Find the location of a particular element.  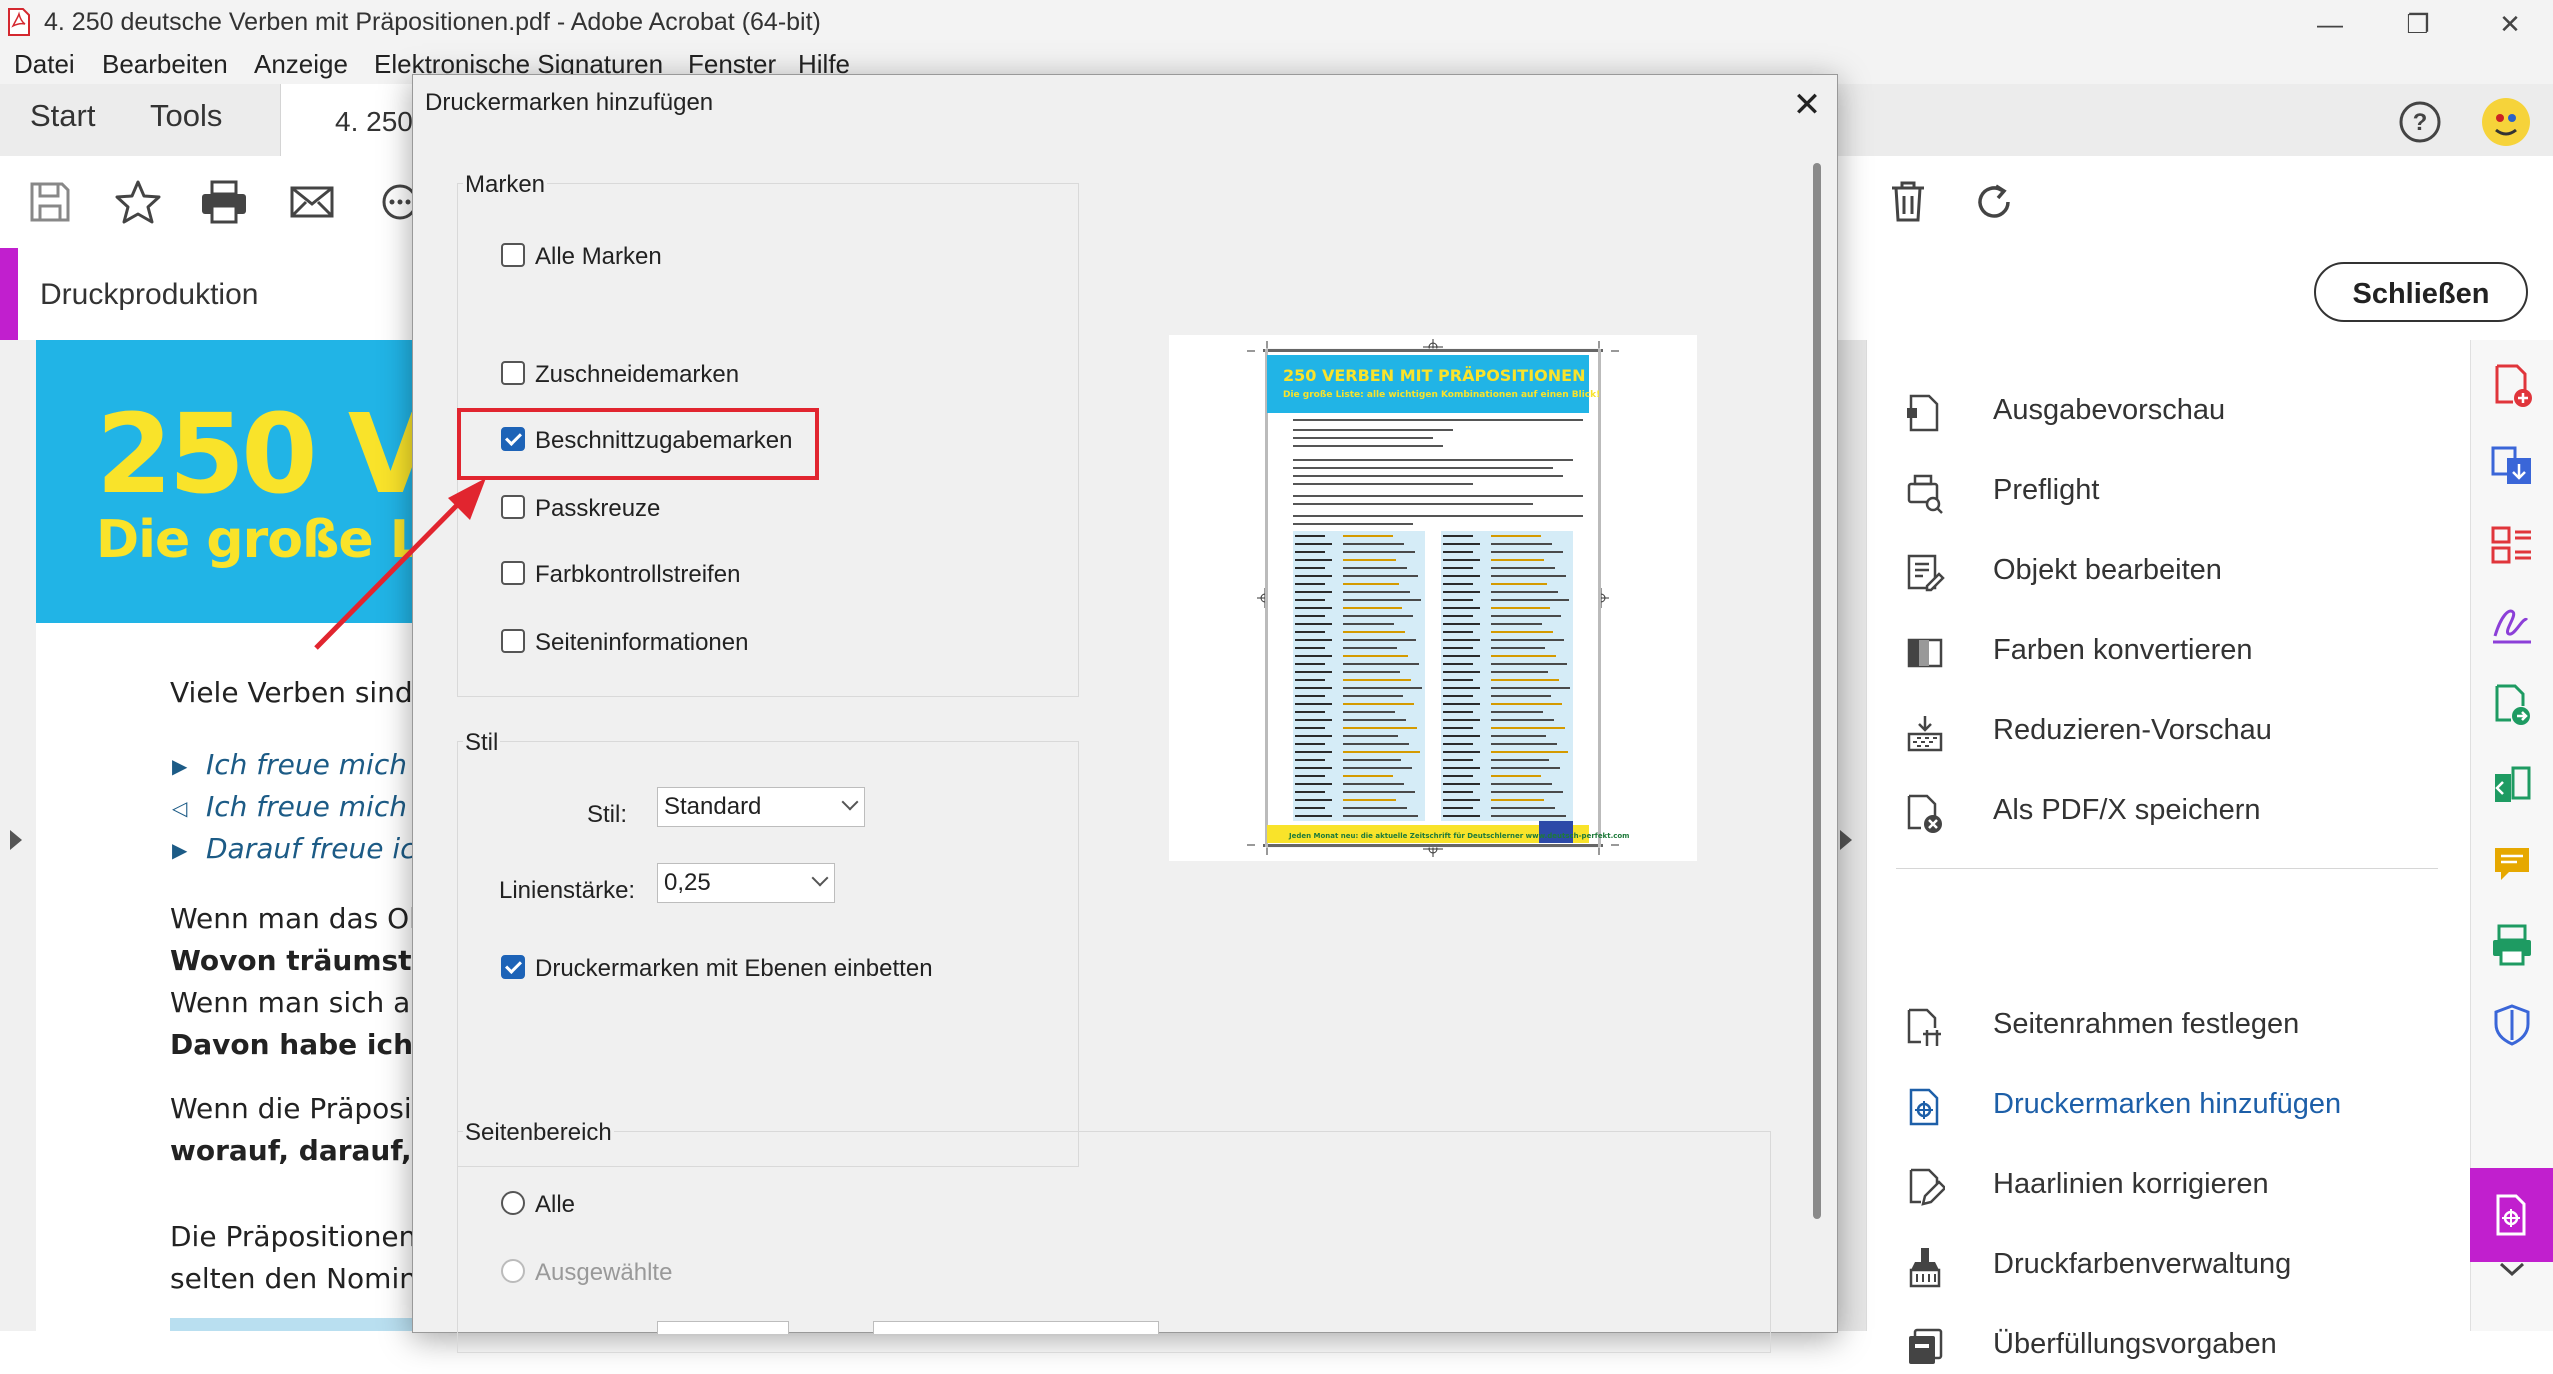

avatar is located at coordinates (2506, 122).